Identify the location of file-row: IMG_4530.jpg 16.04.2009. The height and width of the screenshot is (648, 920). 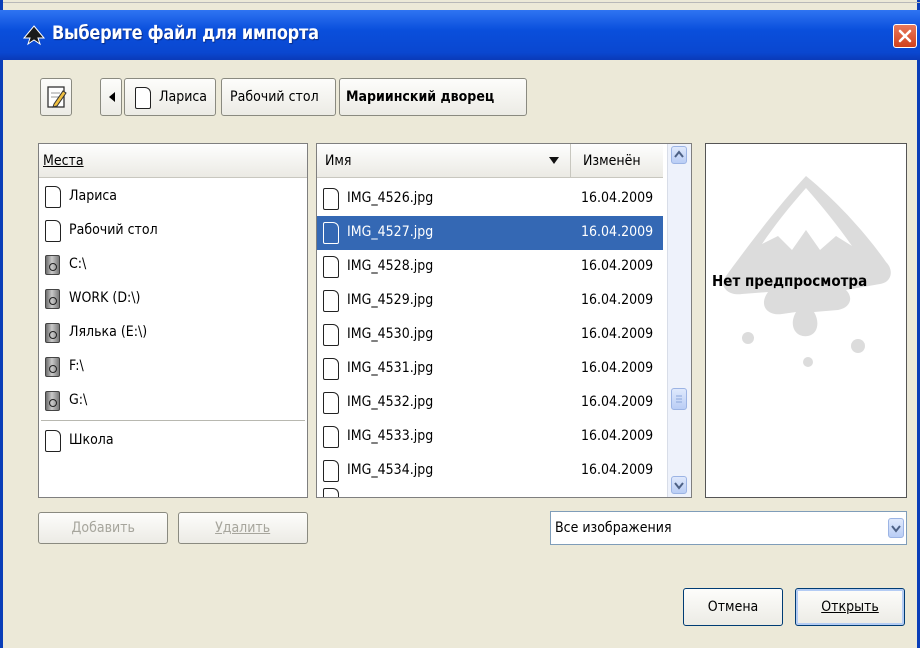
(490, 335).